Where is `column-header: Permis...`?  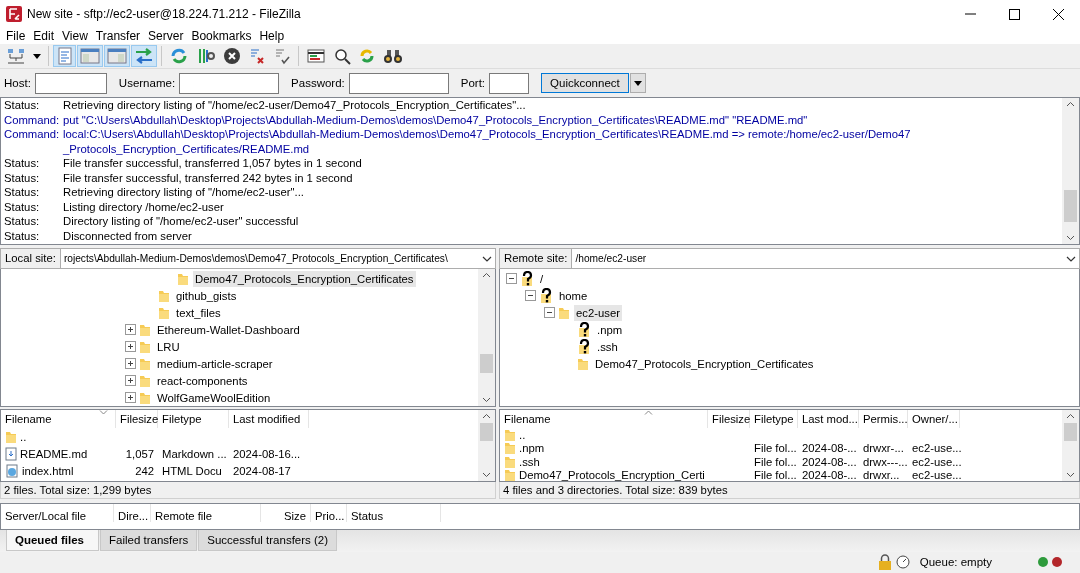
column-header: Permis... is located at coordinates (883, 419).